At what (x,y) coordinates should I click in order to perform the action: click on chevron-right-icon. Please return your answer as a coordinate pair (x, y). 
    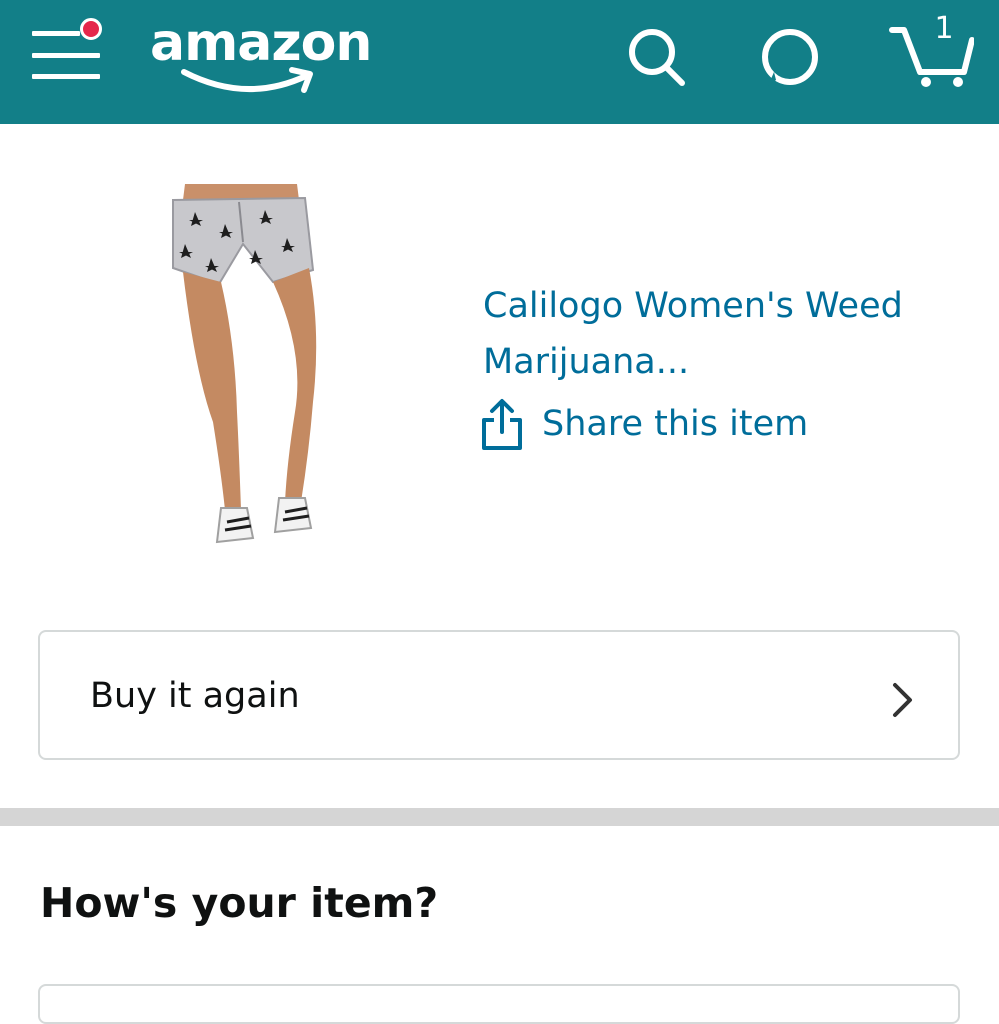
    Looking at the image, I should click on (902, 700).